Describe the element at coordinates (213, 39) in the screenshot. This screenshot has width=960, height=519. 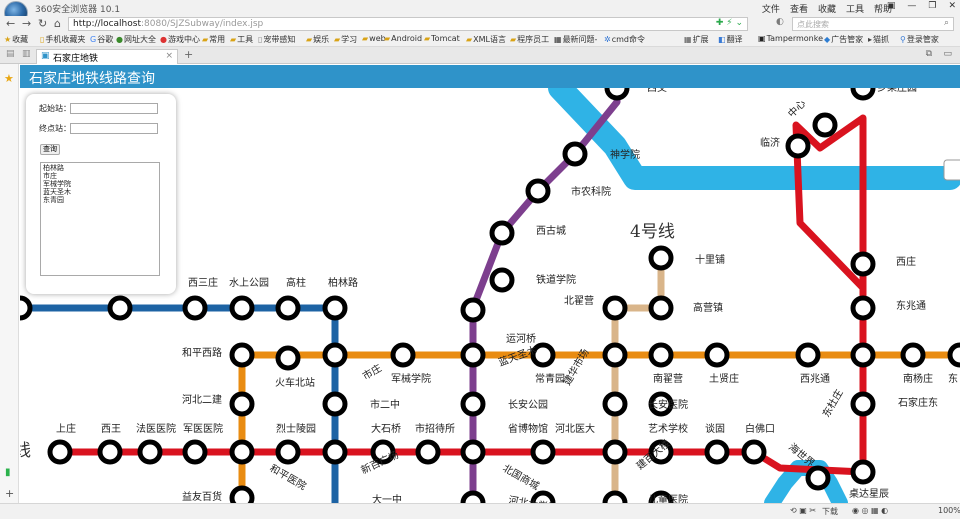
I see `bookmark-folder: ▰常用` at that location.